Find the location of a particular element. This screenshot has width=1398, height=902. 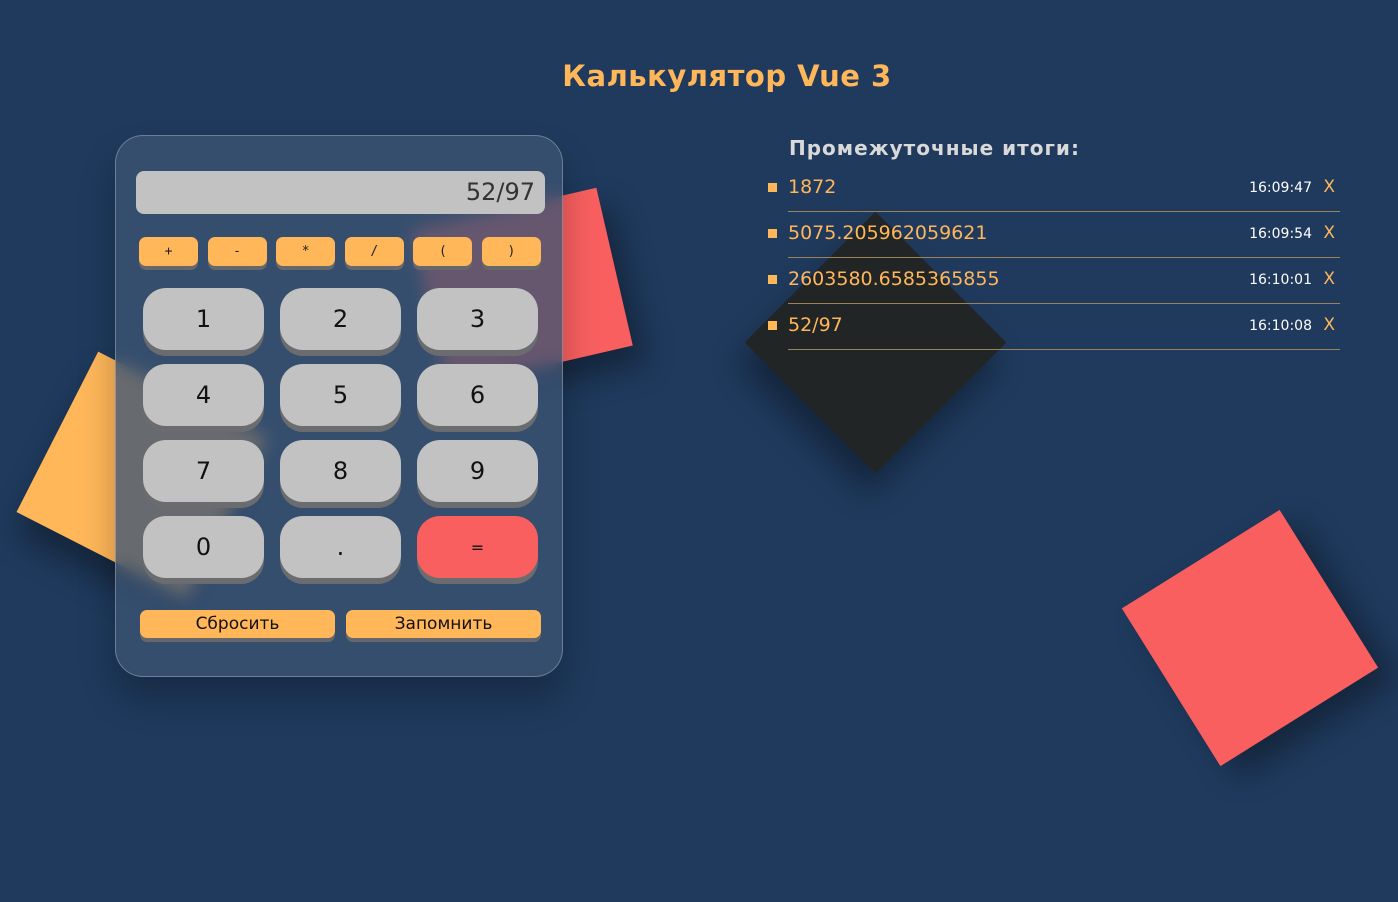

divide-button: / is located at coordinates (374, 251).